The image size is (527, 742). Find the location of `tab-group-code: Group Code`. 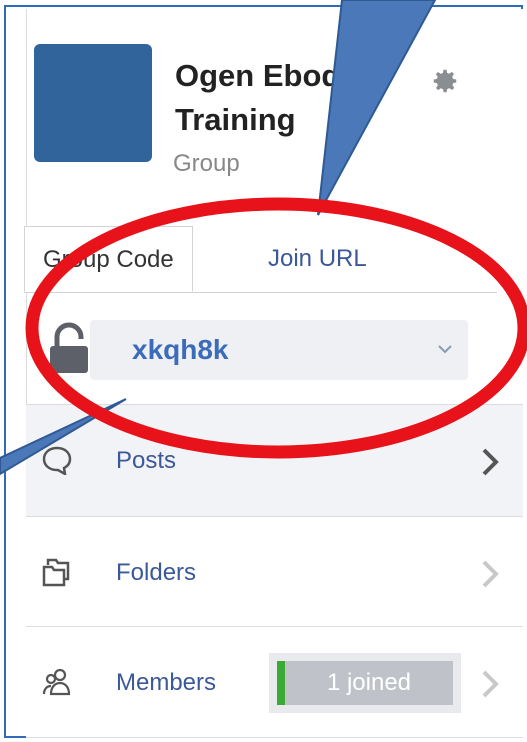

tab-group-code: Group Code is located at coordinates (108, 259).